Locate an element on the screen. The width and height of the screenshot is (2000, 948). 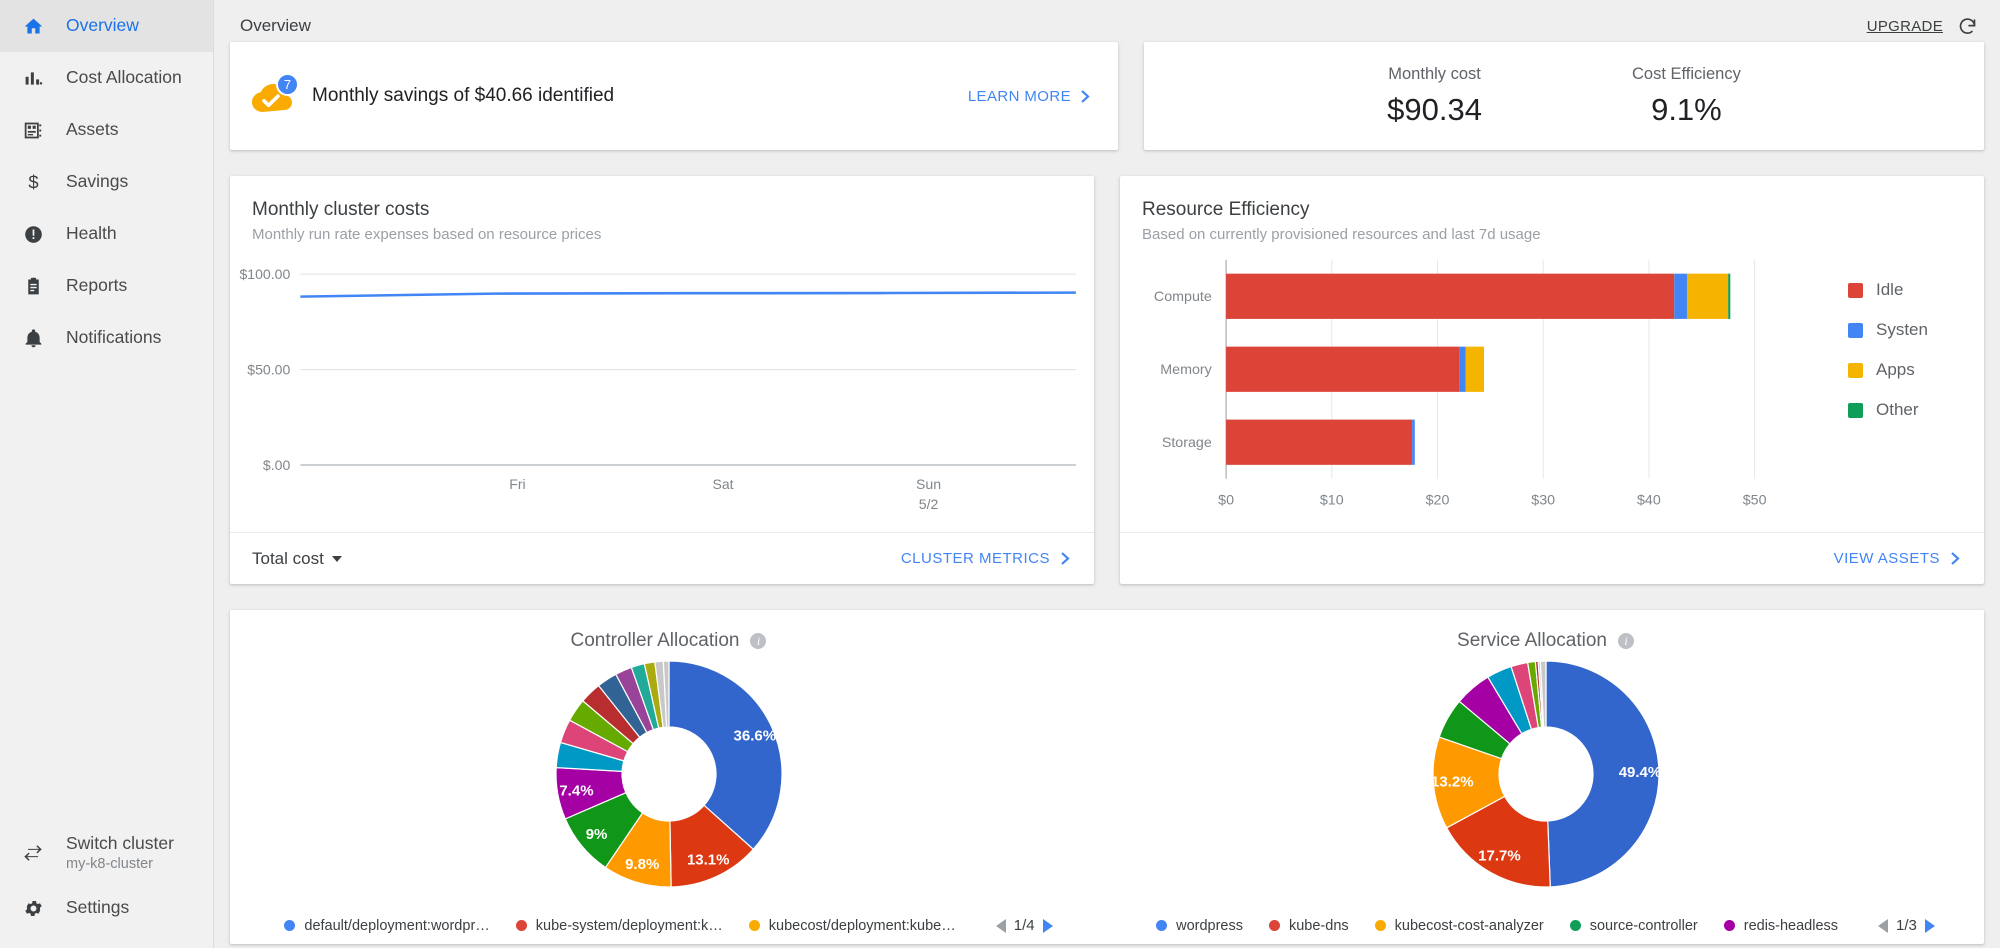
legend-label: Other is located at coordinates (1897, 410).